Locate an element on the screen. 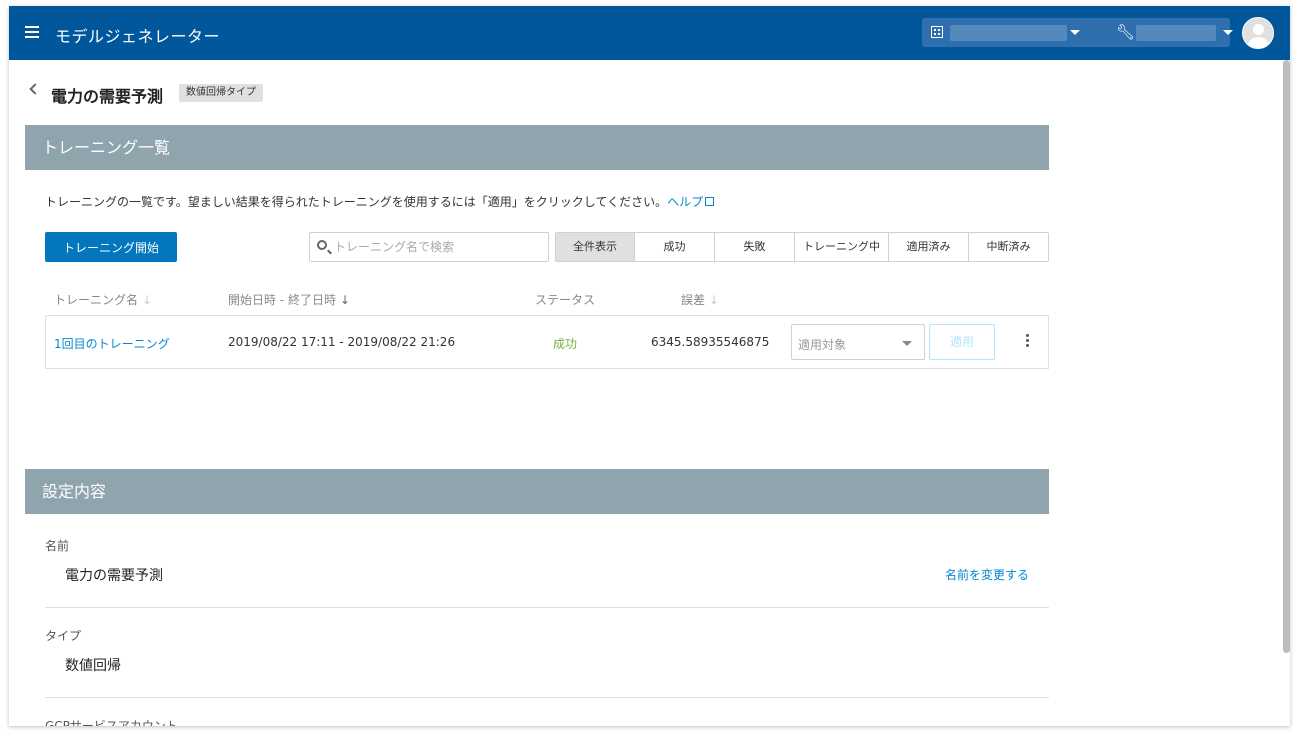  user-avatar is located at coordinates (1258, 33).